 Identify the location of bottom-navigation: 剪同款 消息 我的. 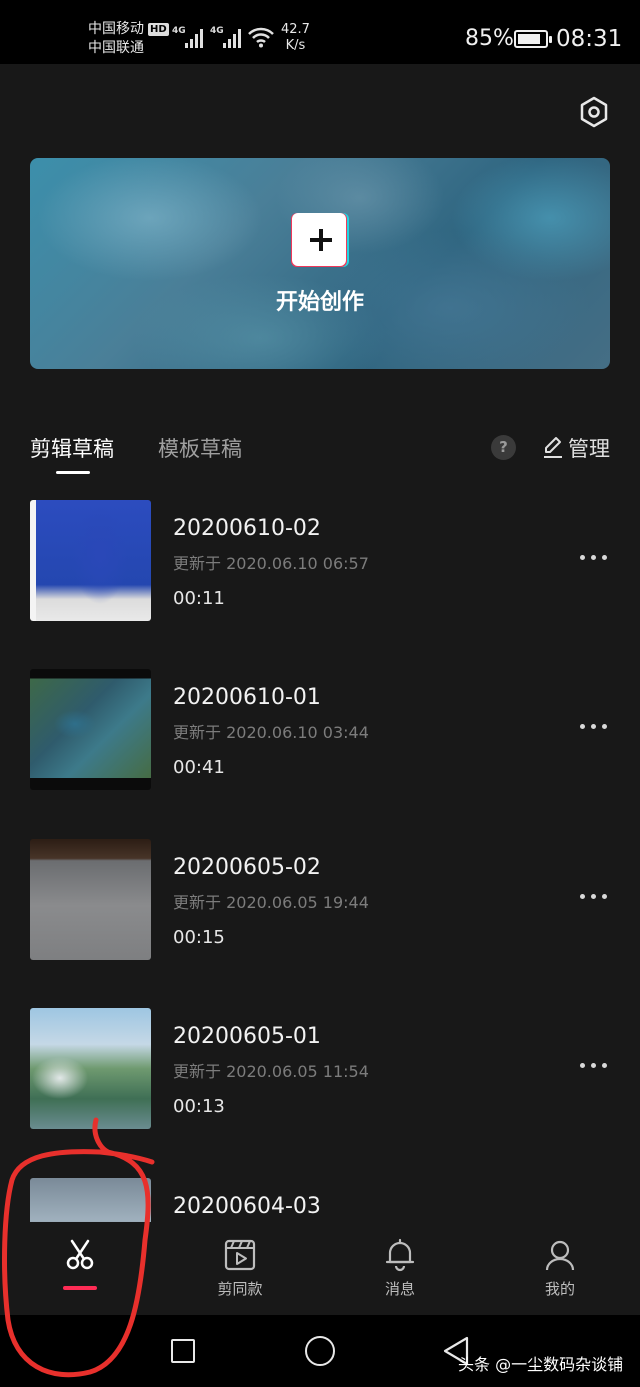
(320, 1268).